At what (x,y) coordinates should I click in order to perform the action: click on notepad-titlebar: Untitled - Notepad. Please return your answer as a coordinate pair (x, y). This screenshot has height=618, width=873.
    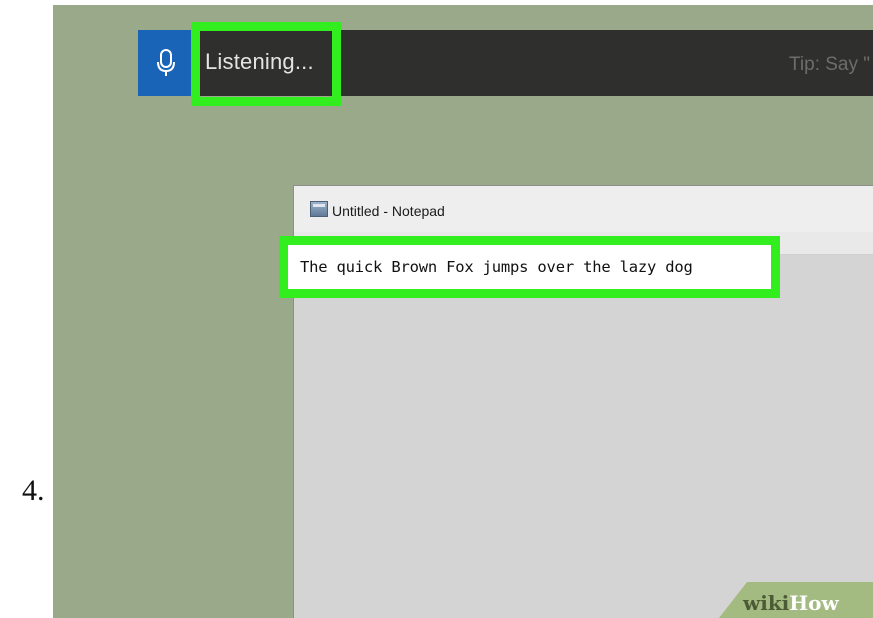
    Looking at the image, I should click on (583, 209).